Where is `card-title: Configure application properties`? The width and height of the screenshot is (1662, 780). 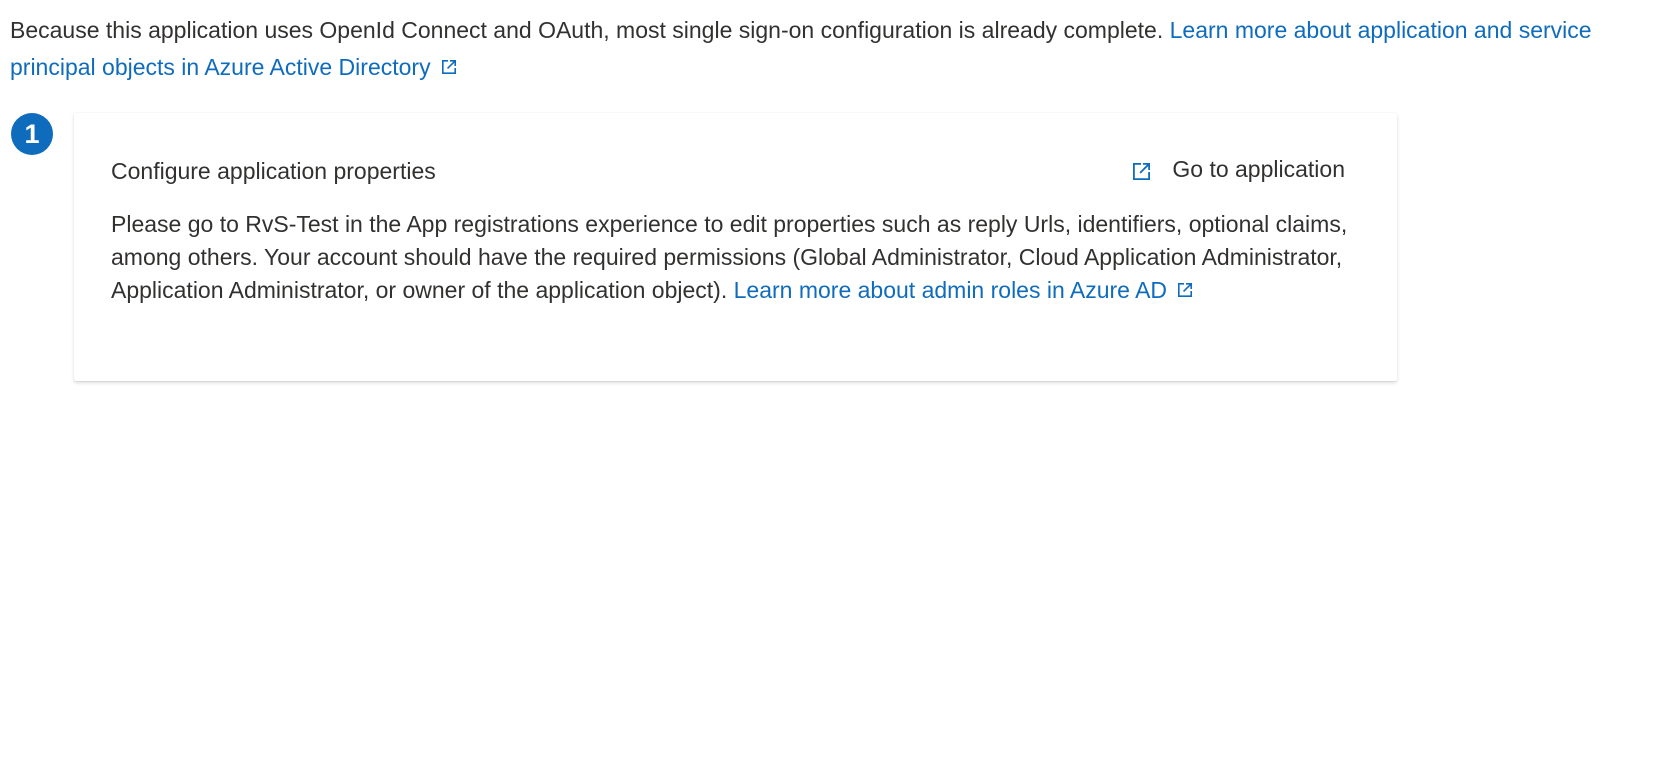
card-title: Configure application properties is located at coordinates (273, 171).